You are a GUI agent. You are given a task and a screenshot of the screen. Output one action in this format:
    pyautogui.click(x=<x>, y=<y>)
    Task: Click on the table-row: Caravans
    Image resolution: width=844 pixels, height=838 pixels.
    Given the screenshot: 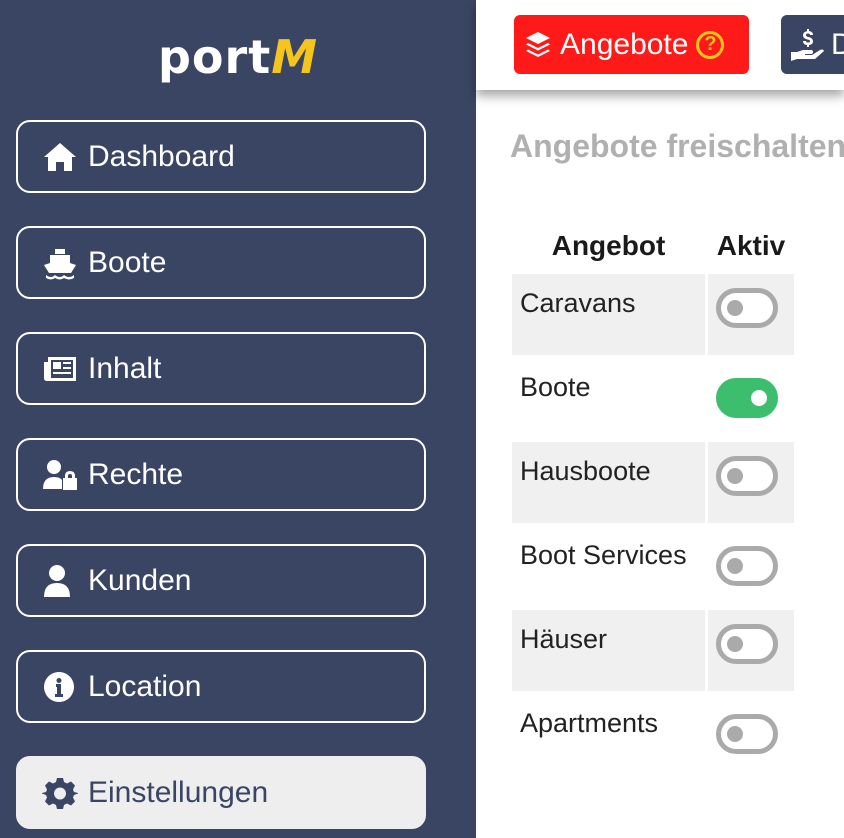 What is the action you would take?
    pyautogui.click(x=653, y=314)
    